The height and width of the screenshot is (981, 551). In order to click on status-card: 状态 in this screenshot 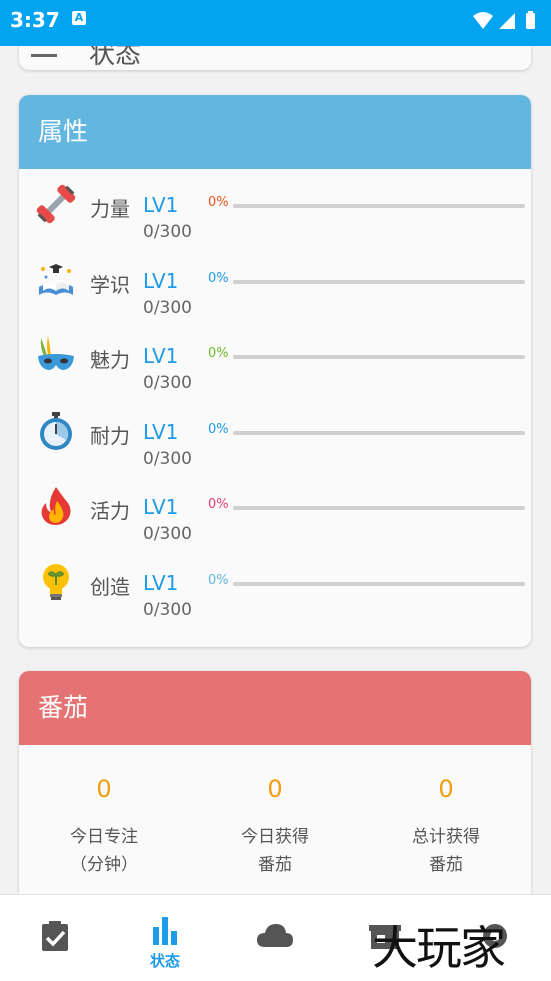, I will do `click(275, 58)`.